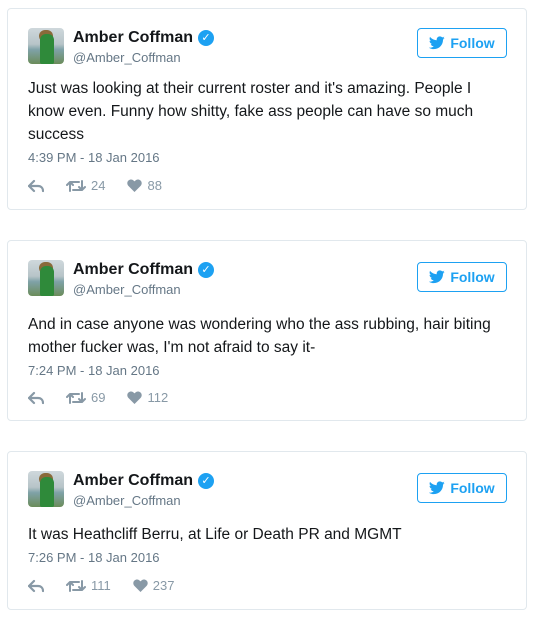 This screenshot has height=632, width=541. Describe the element at coordinates (112, 585) in the screenshot. I see `tweet-actions: 111 237` at that location.